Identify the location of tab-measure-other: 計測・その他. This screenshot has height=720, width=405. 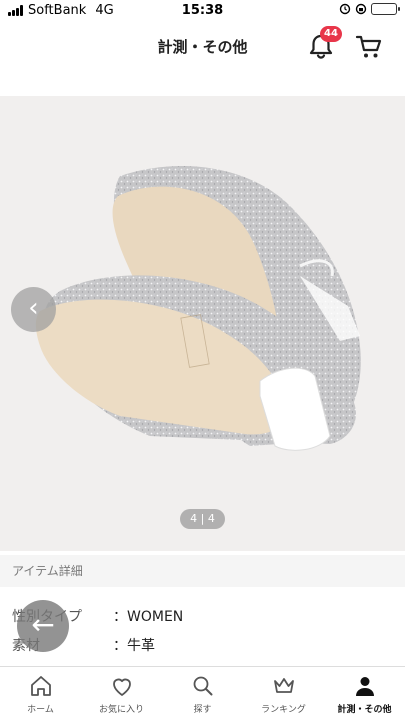
(364, 693).